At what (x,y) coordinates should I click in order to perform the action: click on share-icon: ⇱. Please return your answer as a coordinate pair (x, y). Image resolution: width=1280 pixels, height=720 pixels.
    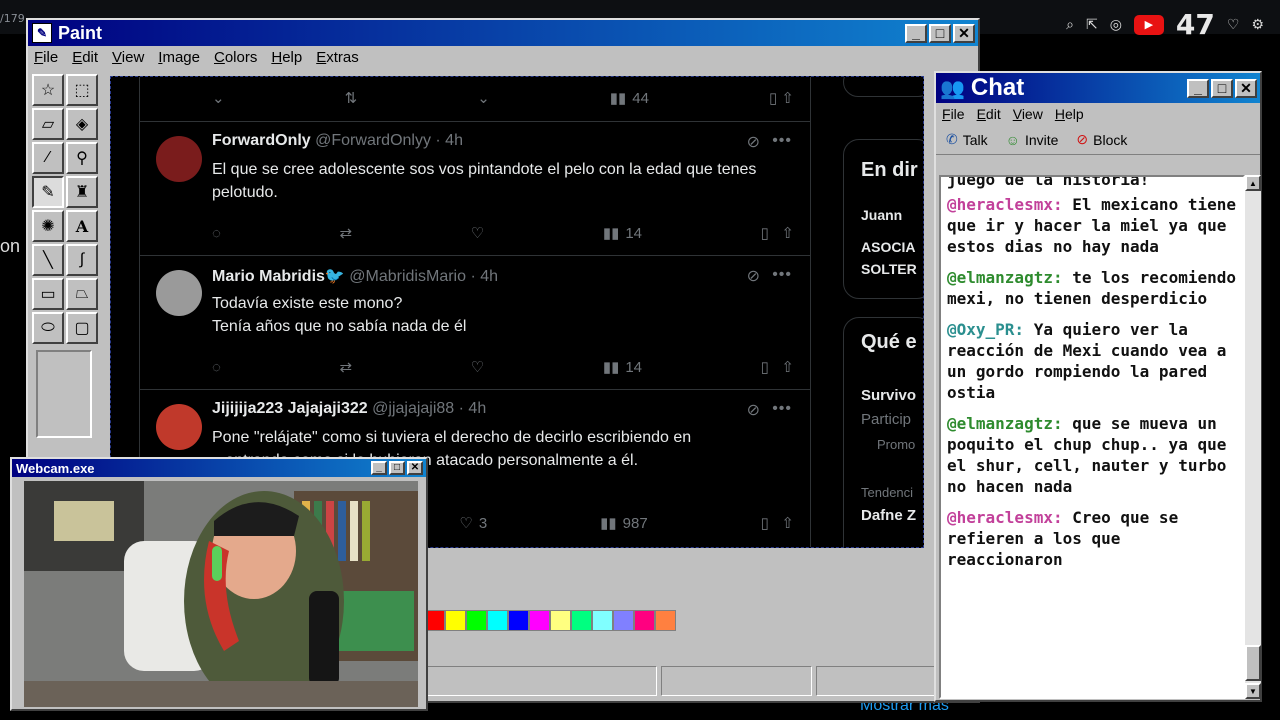
    Looking at the image, I should click on (1092, 24).